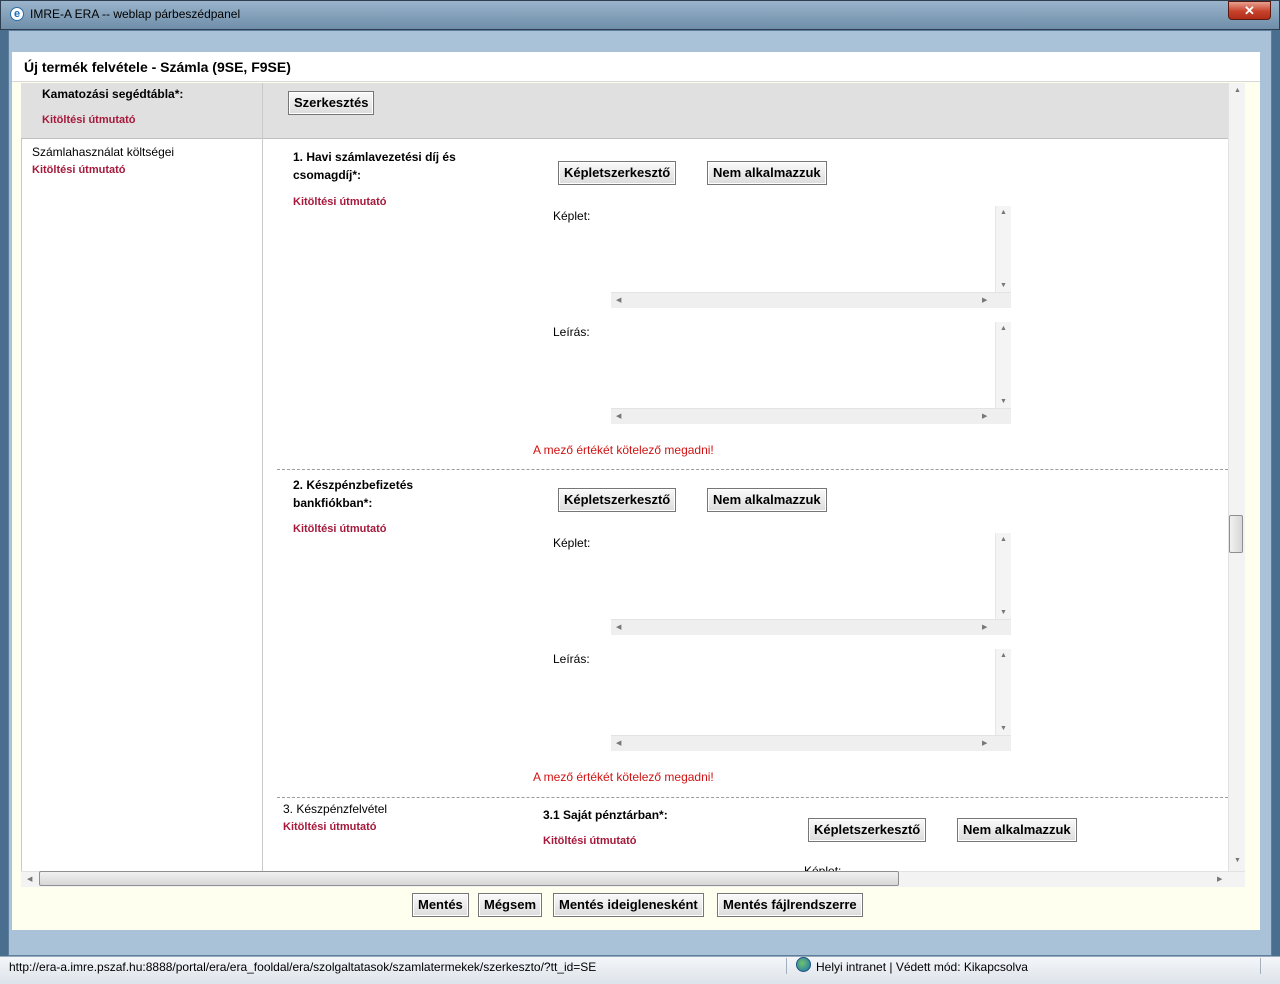  What do you see at coordinates (572, 543) in the screenshot?
I see `item2-formula-label: Képlet:` at bounding box center [572, 543].